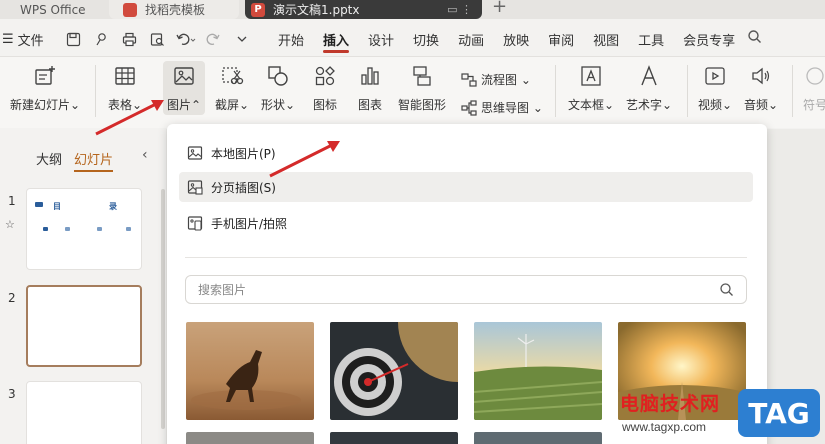 The height and width of the screenshot is (444, 825). What do you see at coordinates (242, 39) in the screenshot?
I see `more-quick-actions-icon` at bounding box center [242, 39].